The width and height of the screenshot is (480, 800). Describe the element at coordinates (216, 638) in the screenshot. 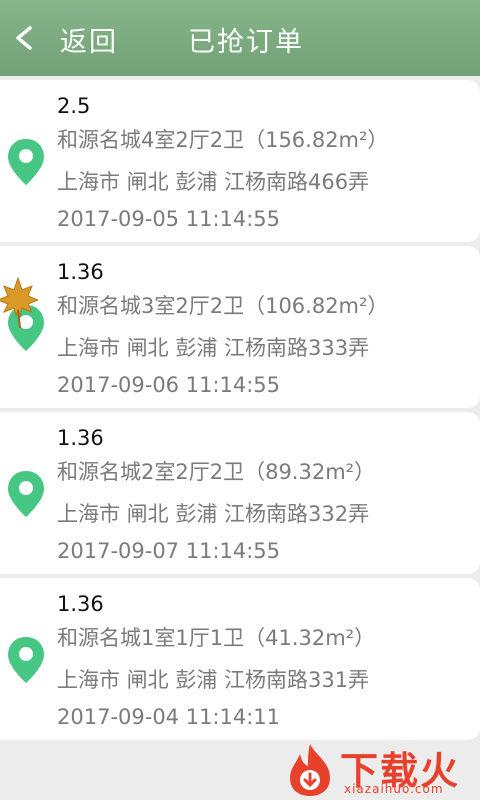

I see `order-property: 和源名城1室1厅1卫（41.32m²）` at that location.